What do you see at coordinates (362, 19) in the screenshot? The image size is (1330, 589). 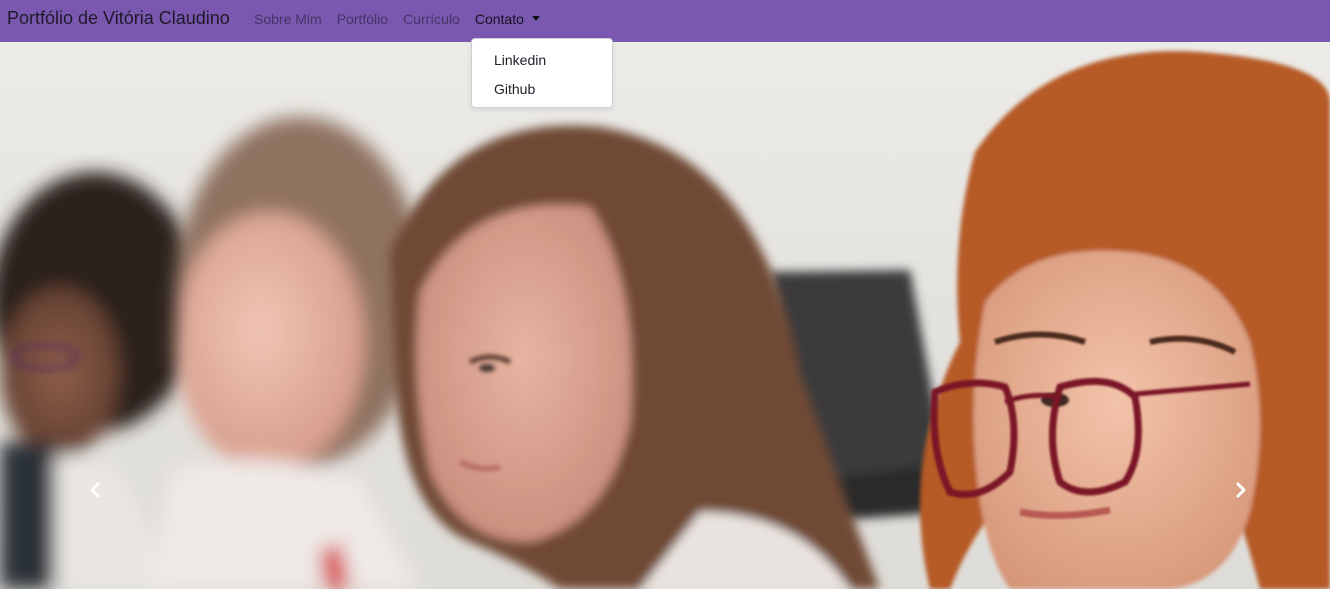 I see `nav-link-portfolio: Portfólio` at bounding box center [362, 19].